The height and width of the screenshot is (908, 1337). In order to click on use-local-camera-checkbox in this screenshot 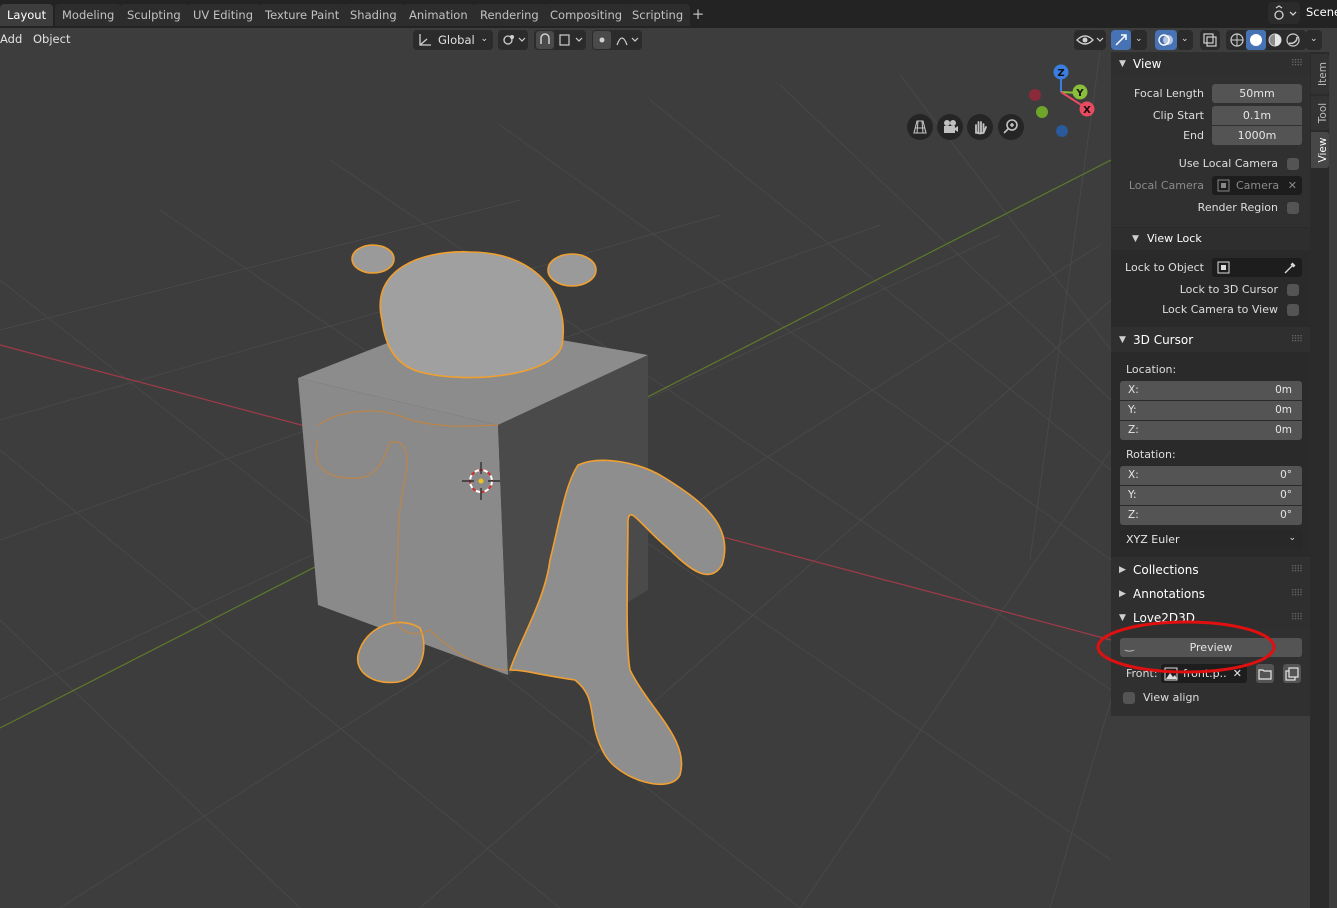, I will do `click(1293, 164)`.